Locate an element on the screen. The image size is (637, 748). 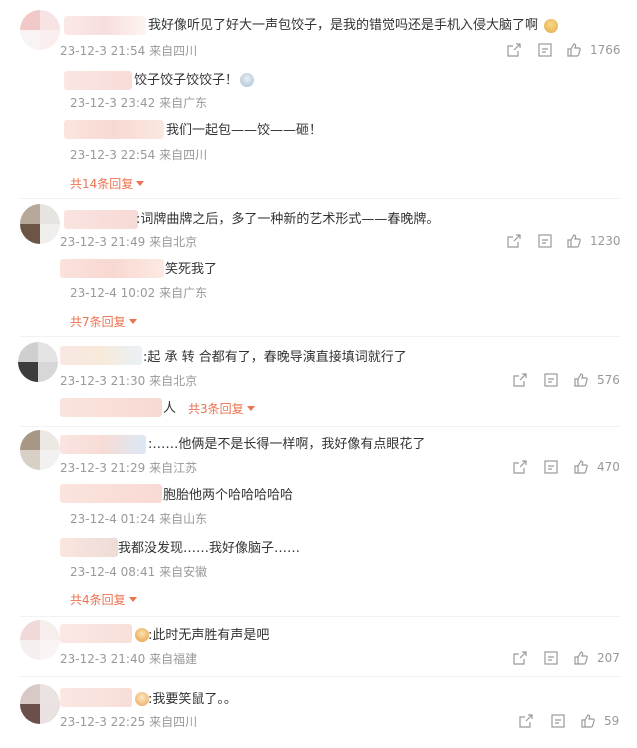
comment-meta: 23-12-3 21:54 来自四川 is located at coordinates (129, 51).